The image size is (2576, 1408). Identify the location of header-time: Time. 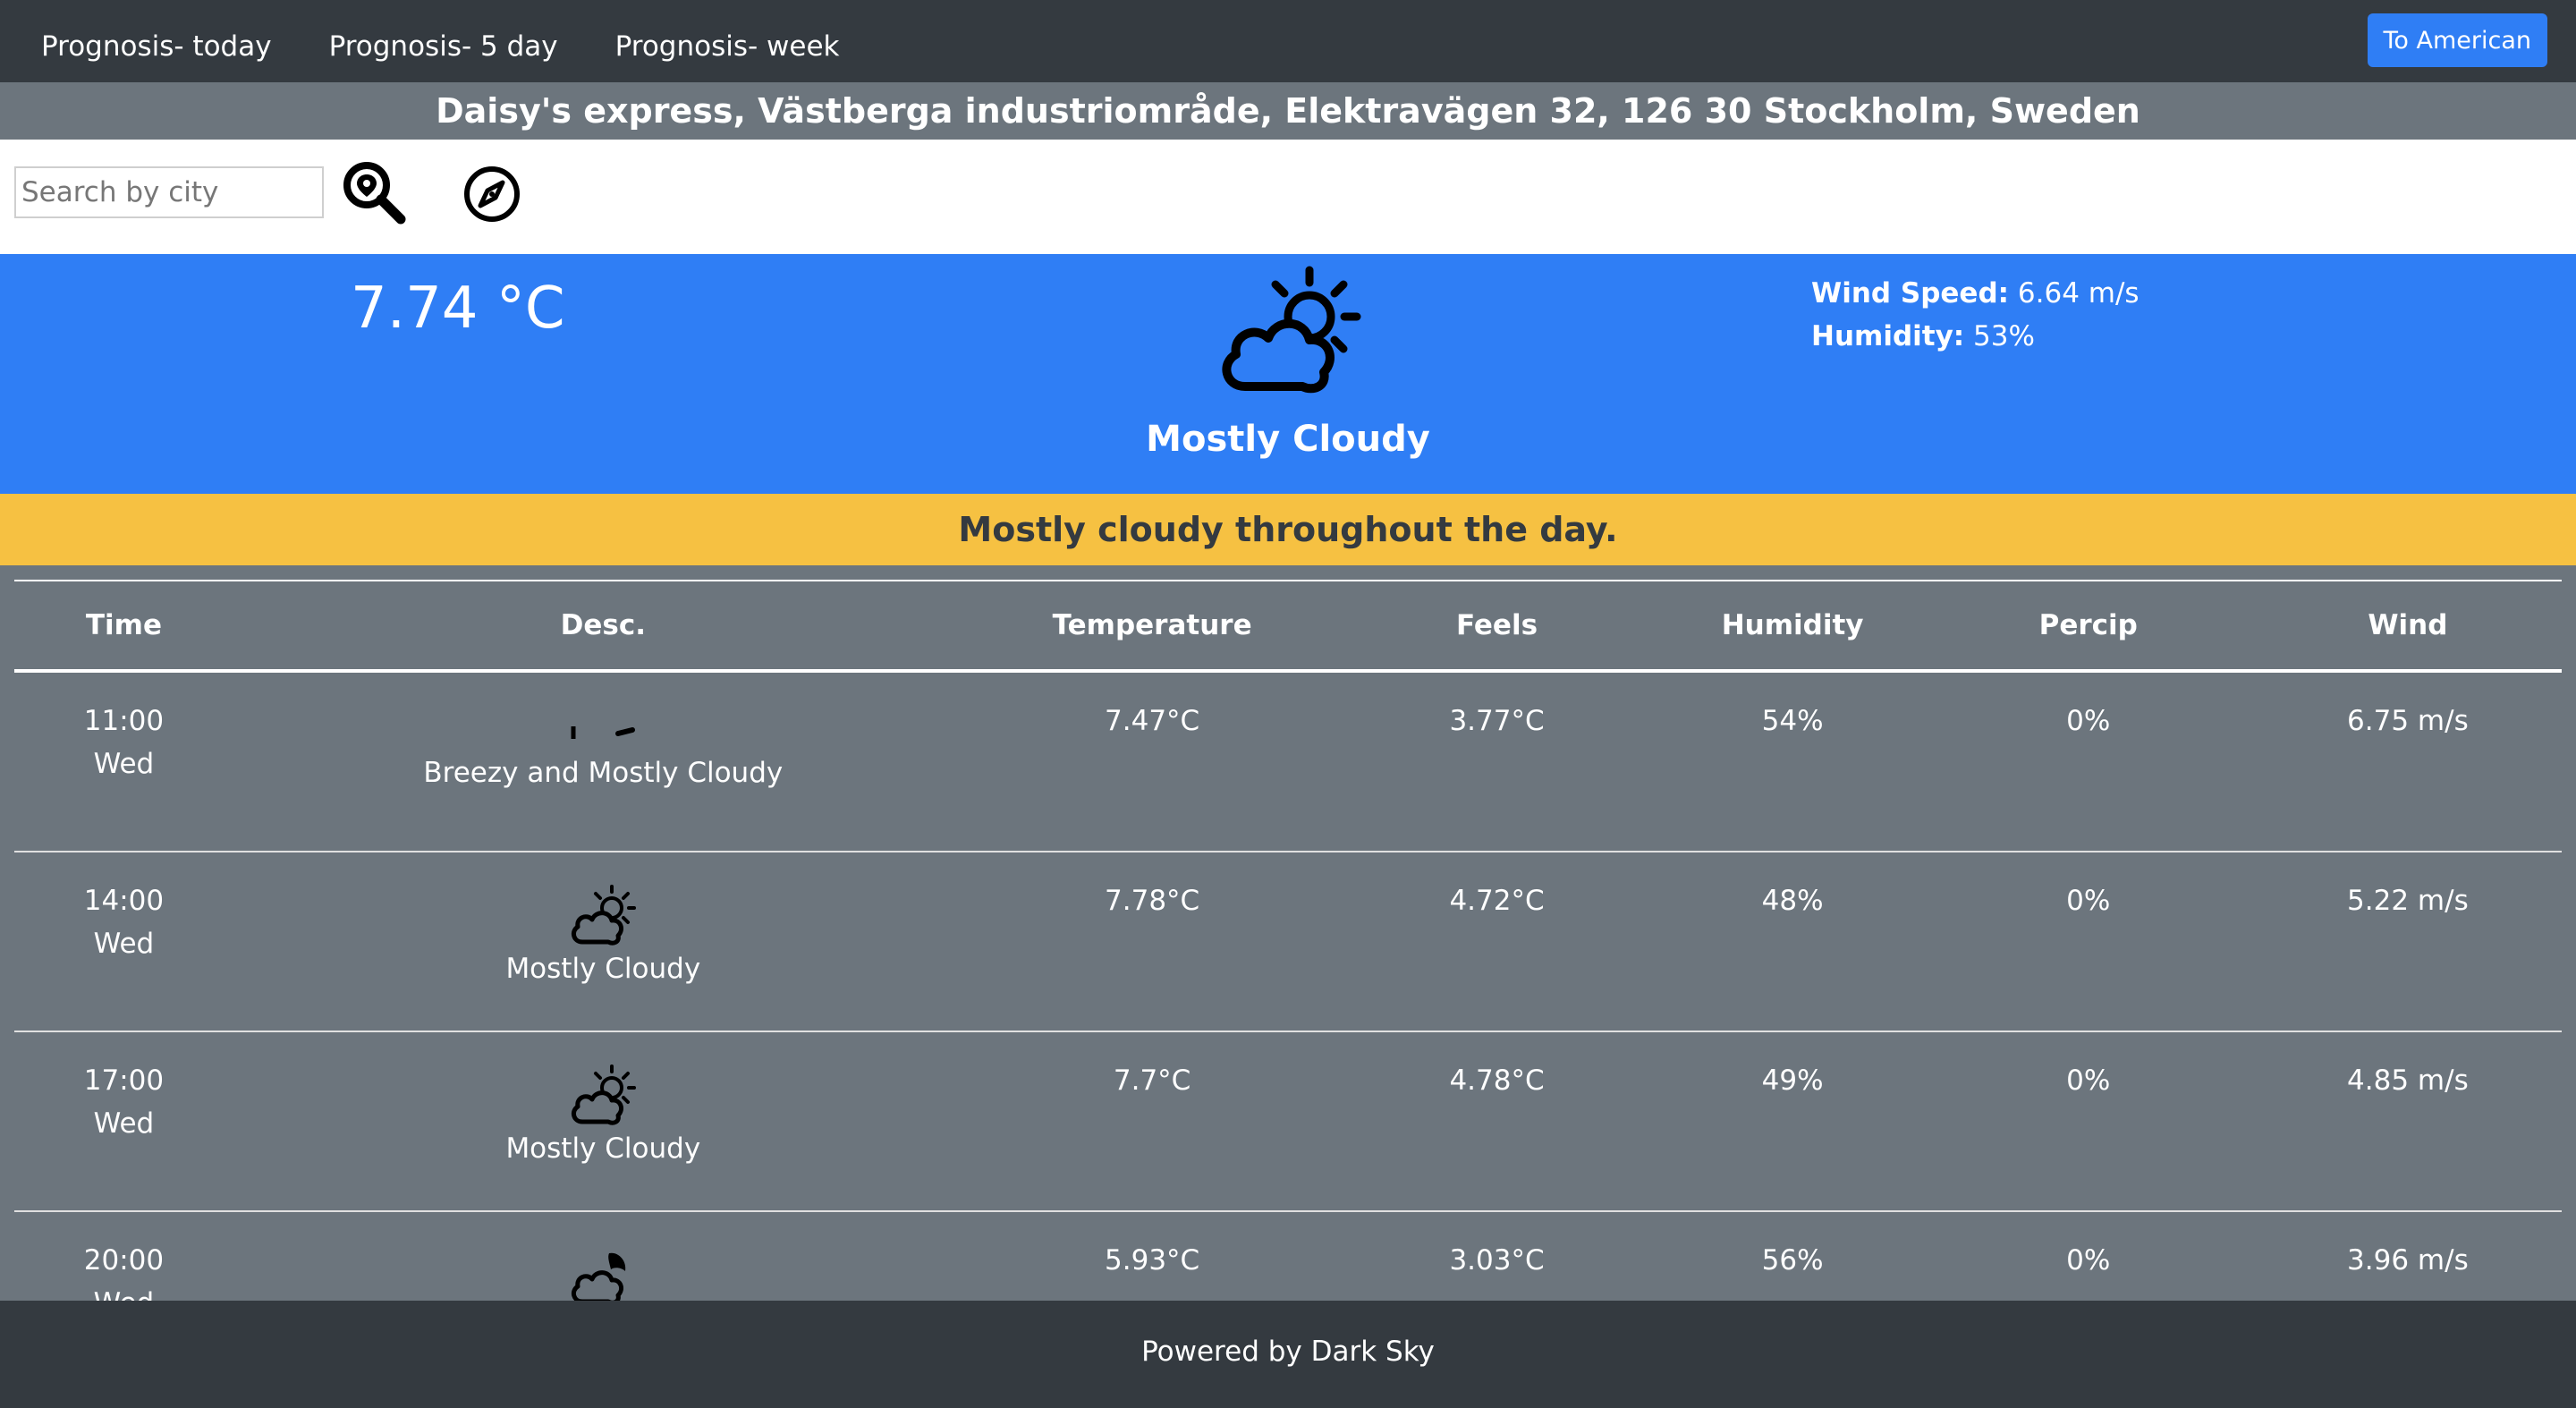
(123, 626).